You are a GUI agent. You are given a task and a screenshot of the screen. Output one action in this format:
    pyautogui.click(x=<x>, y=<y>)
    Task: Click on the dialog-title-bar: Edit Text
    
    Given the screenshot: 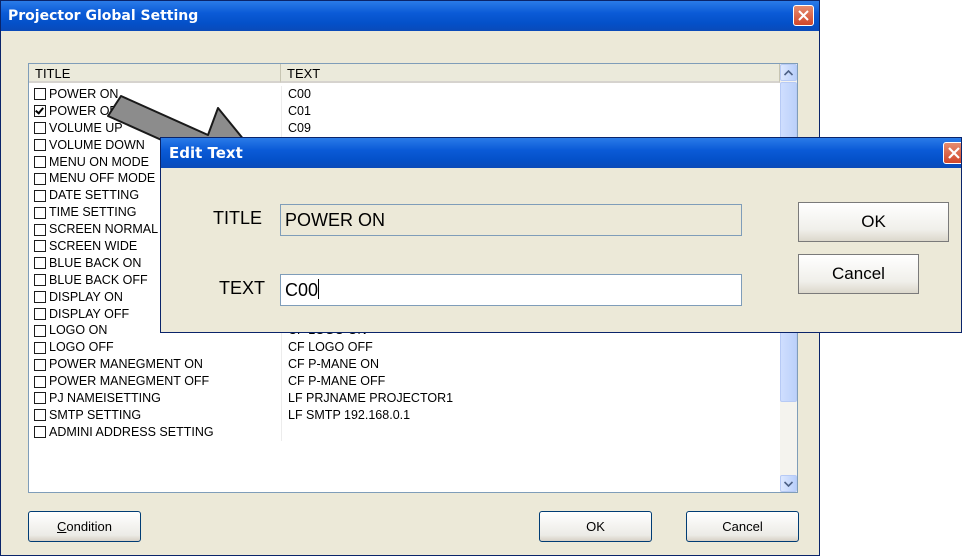 What is the action you would take?
    pyautogui.click(x=561, y=153)
    